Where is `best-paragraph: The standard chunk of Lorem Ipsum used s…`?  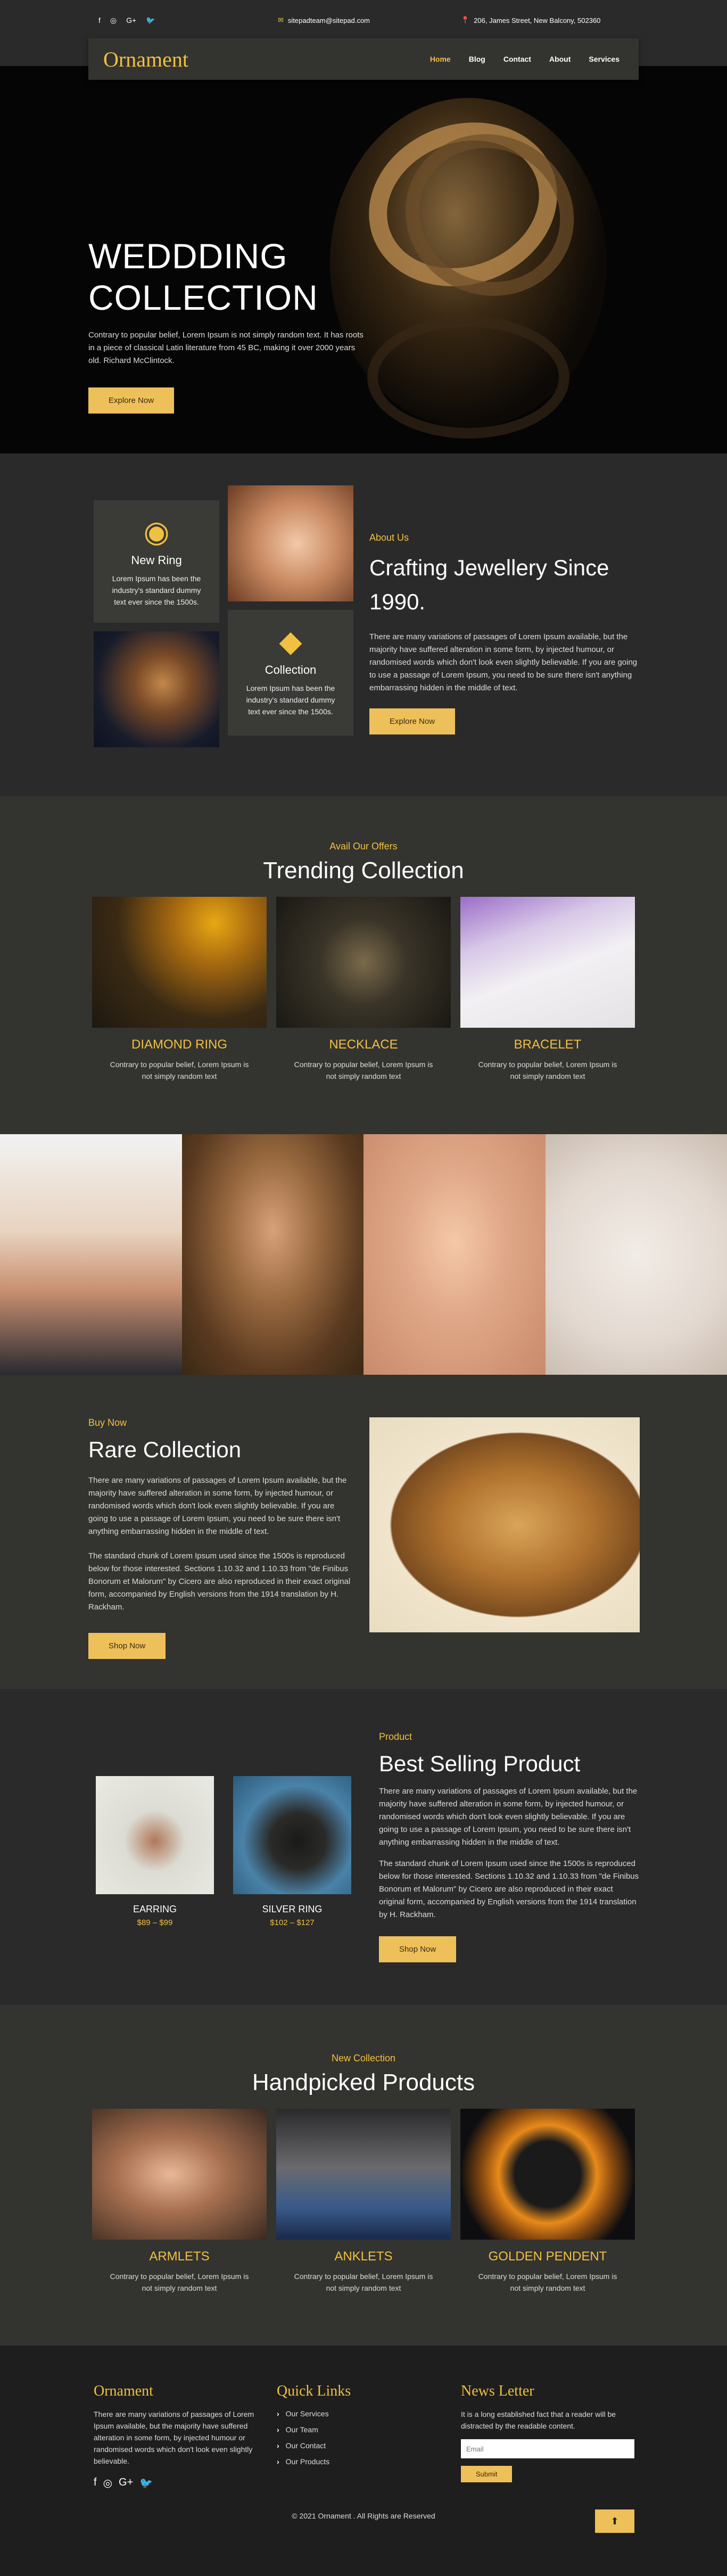
best-paragraph: The standard chunk of Lorem Ipsum used s… is located at coordinates (509, 1889).